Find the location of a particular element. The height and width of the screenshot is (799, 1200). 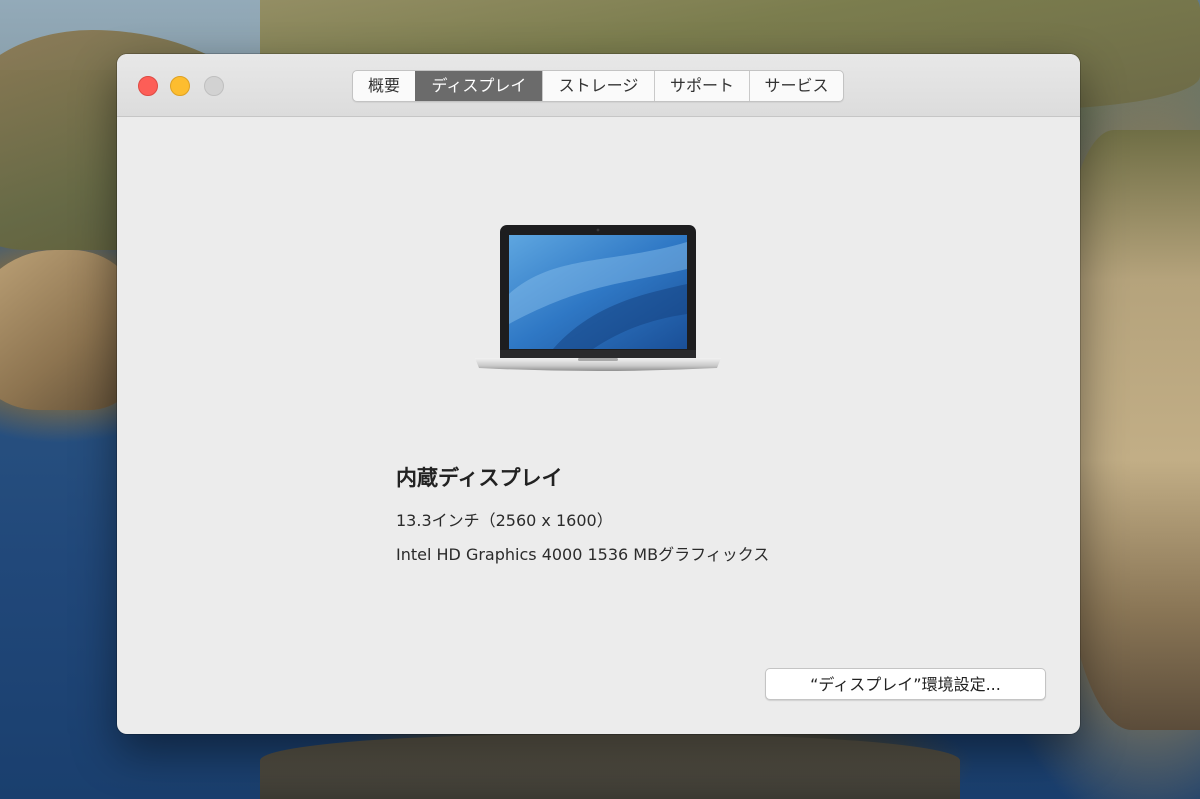

display-size: 13.3インチ（2560 x 1600） is located at coordinates (504, 520).